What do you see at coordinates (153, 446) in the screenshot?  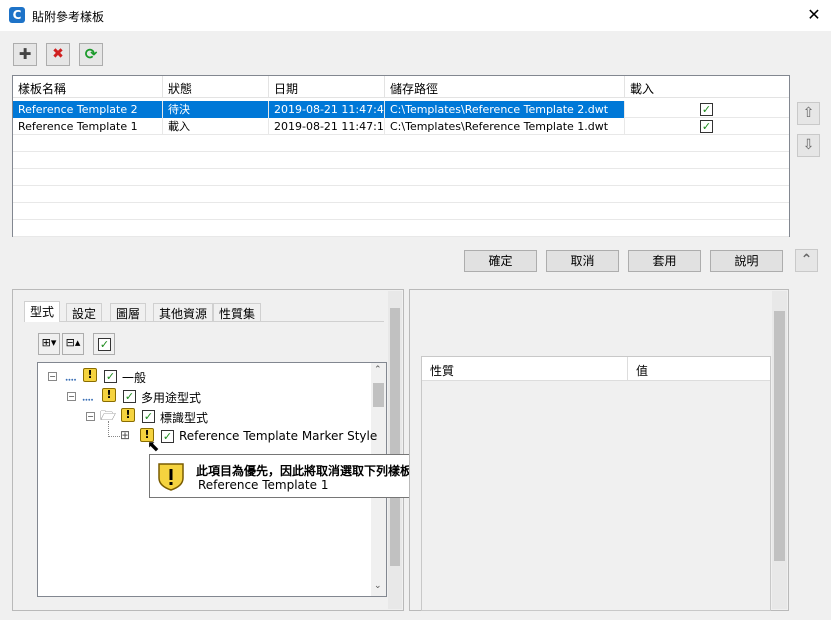 I see `mouse-cursor-icon: ⬉` at bounding box center [153, 446].